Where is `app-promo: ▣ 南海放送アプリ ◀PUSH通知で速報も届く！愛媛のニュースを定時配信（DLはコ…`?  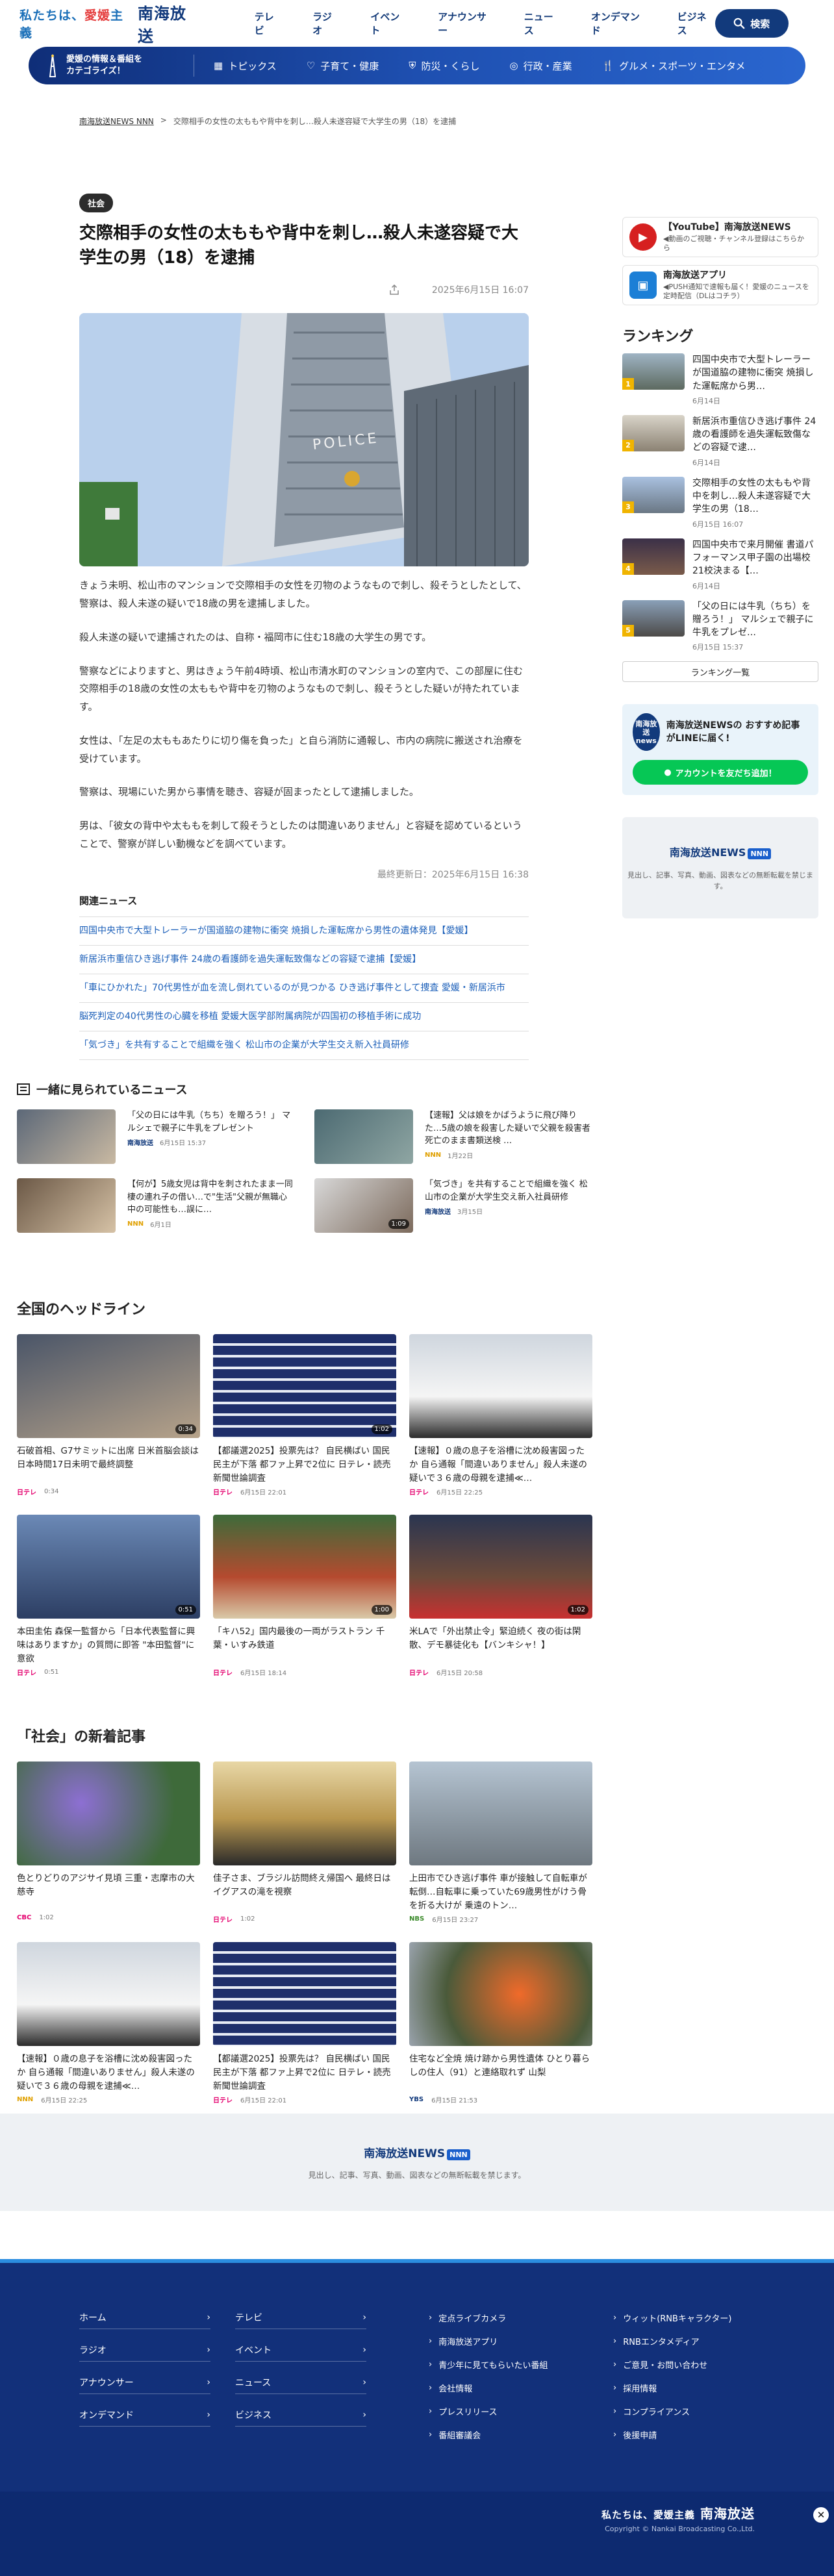
app-promo: ▣ 南海放送アプリ ◀PUSH通知で速報も届く！愛媛のニュースを定時配信（DLはコ… is located at coordinates (720, 285).